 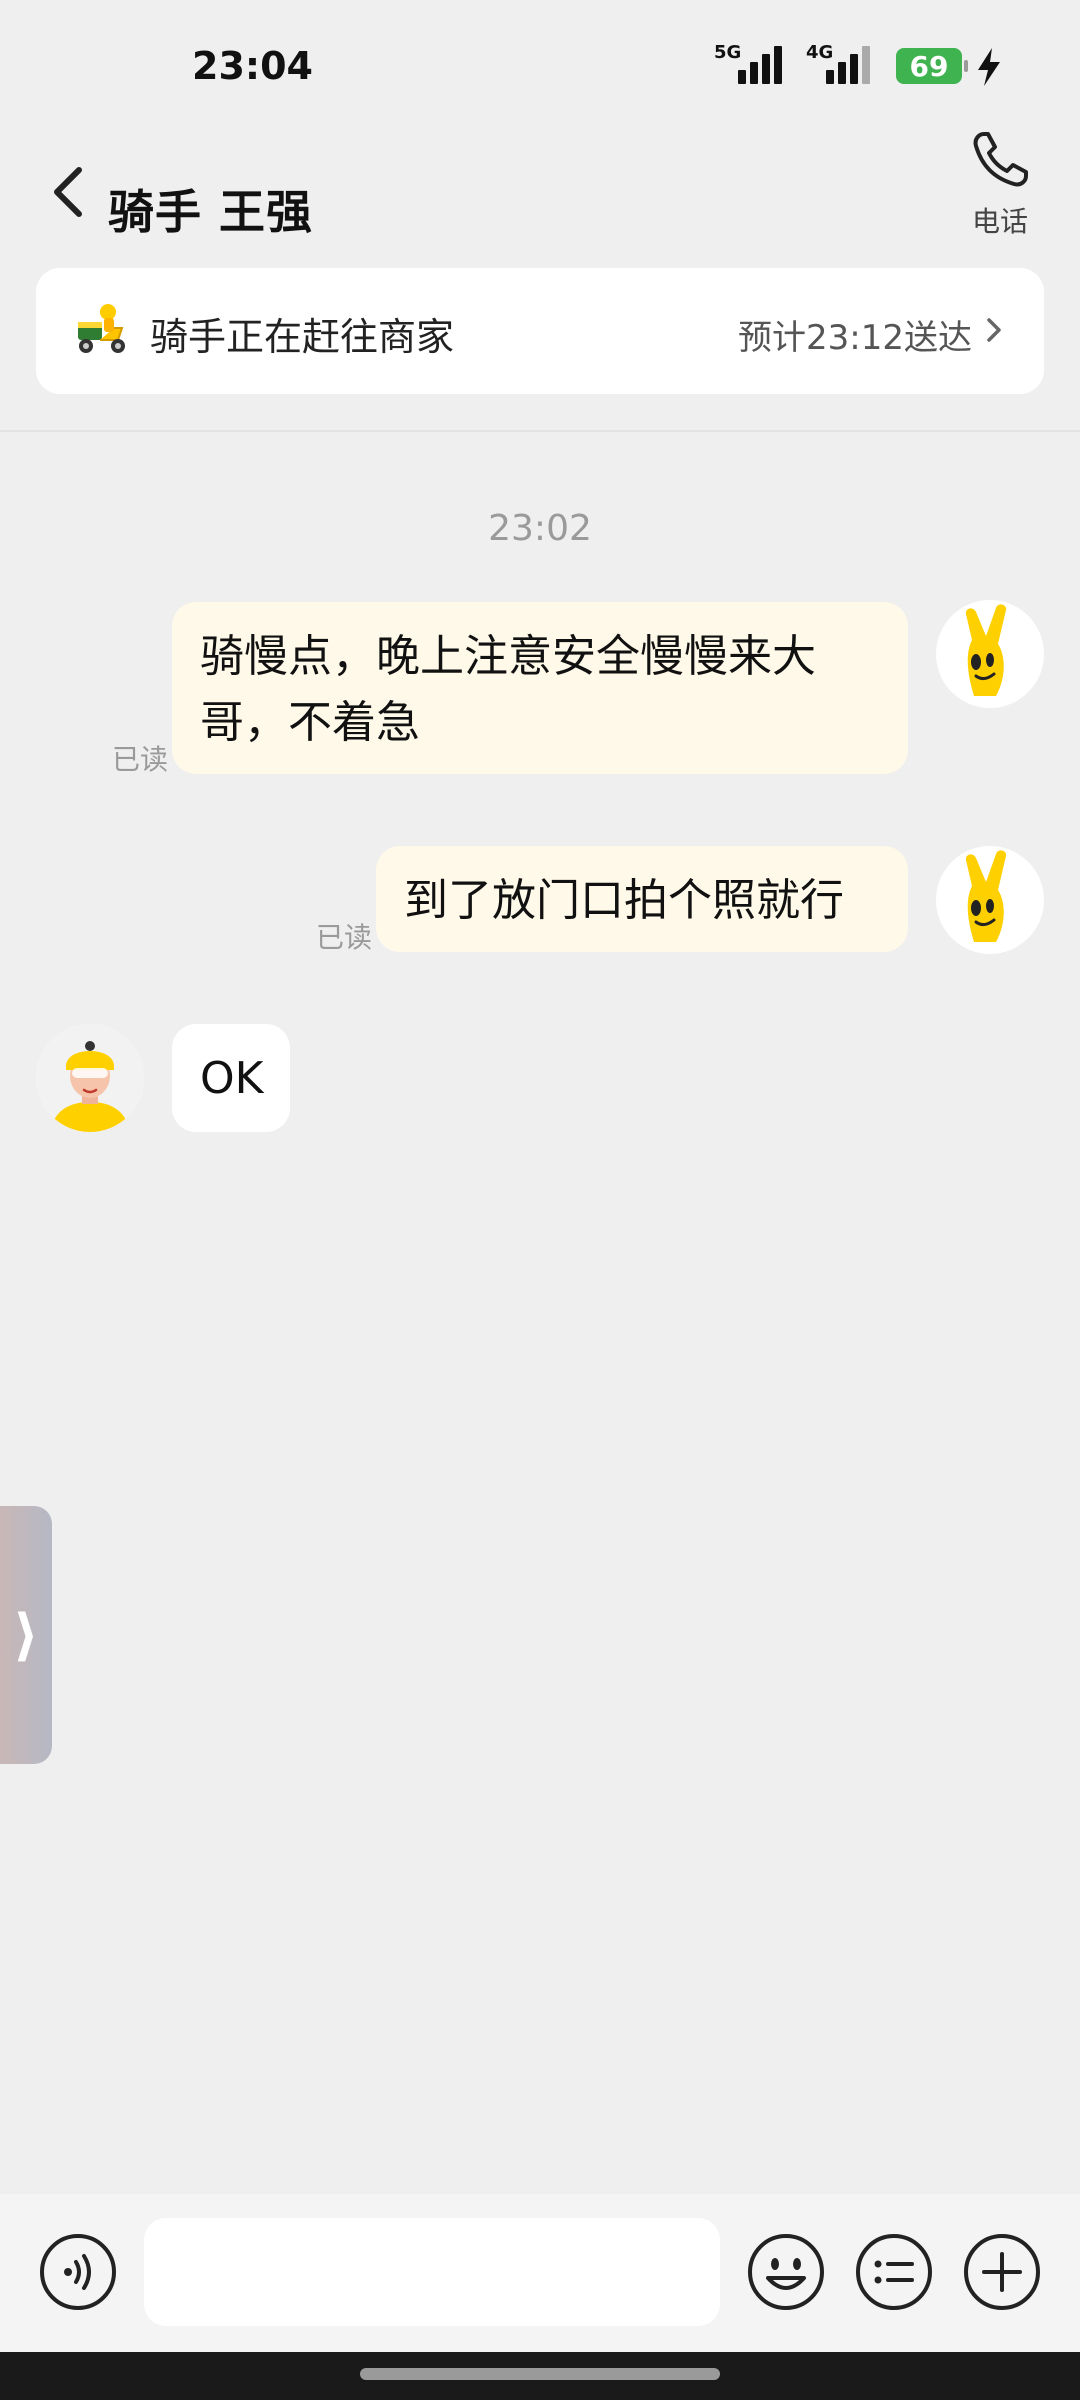 What do you see at coordinates (751, 65) in the screenshot?
I see `signal-5g-icon: 5G` at bounding box center [751, 65].